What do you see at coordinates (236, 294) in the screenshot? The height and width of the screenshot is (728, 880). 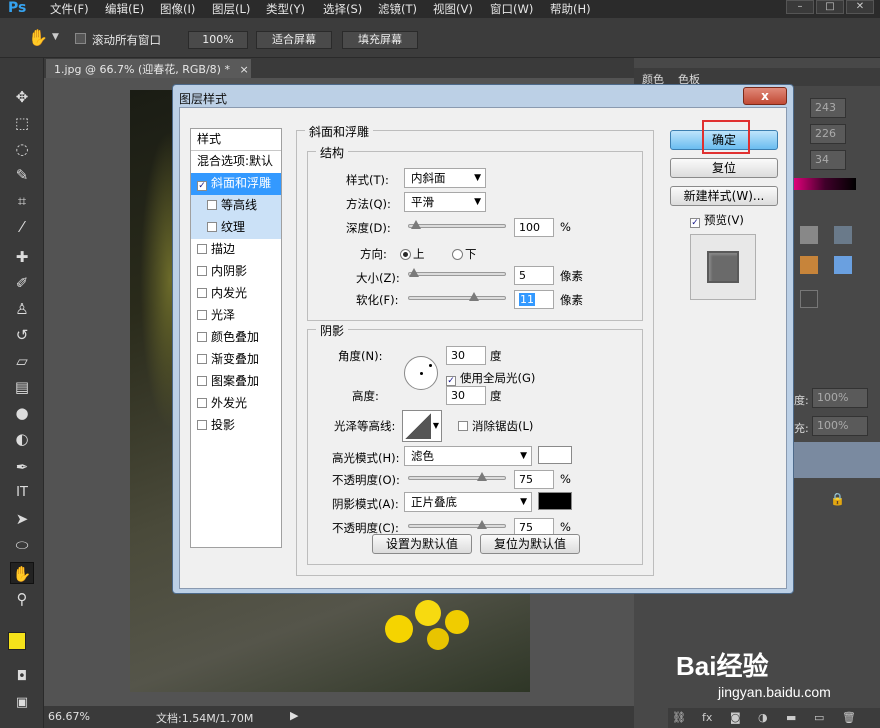 I see `style-item-inner-glow: 内发光` at bounding box center [236, 294].